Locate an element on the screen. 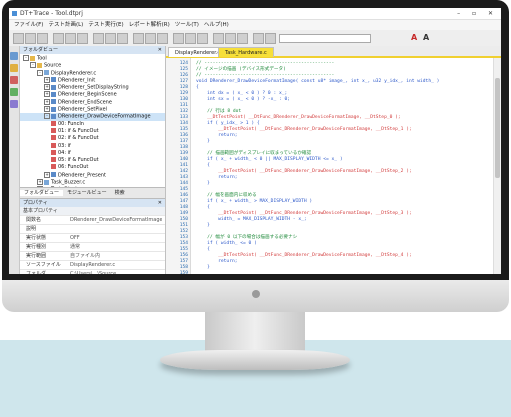  tree-node: - Tool is located at coordinates (92, 58).